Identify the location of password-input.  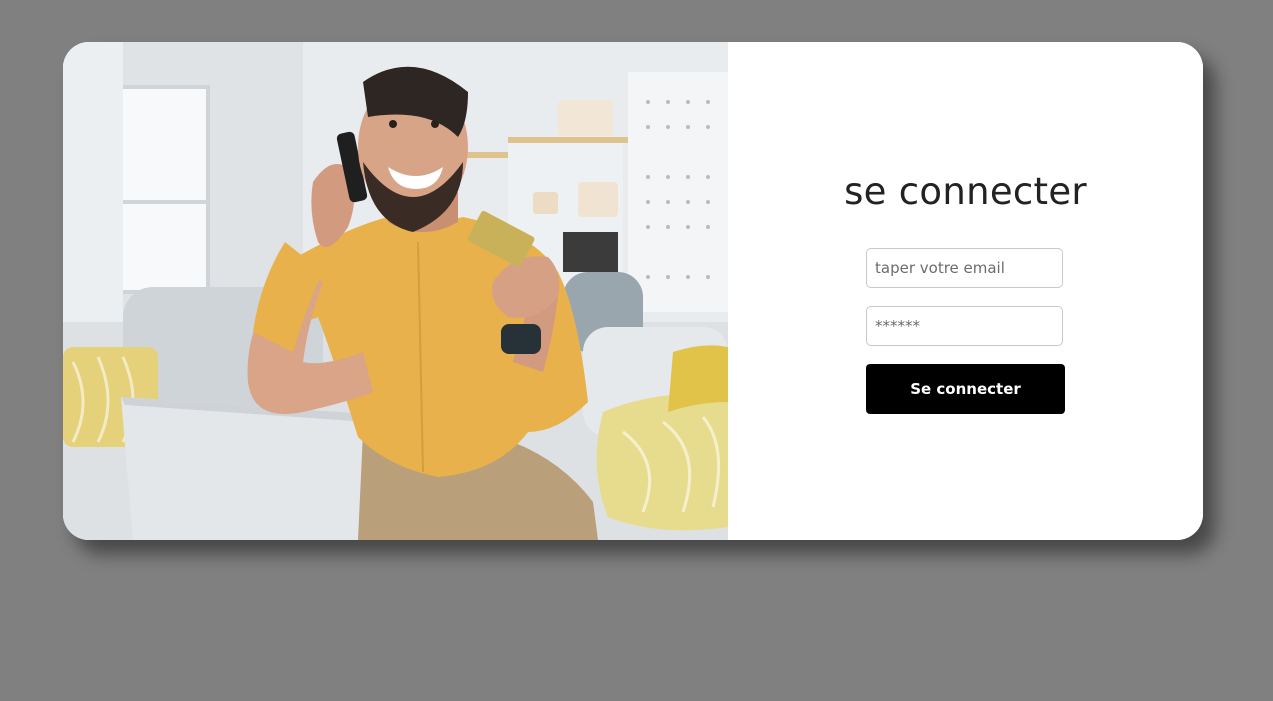
(964, 326).